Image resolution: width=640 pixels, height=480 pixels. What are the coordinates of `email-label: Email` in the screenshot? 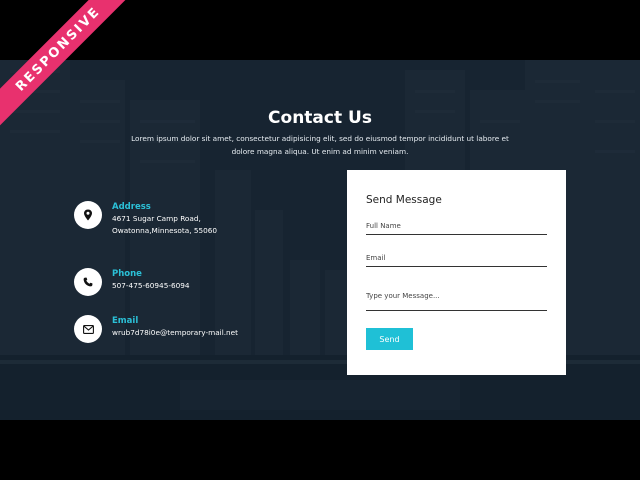 It's located at (125, 321).